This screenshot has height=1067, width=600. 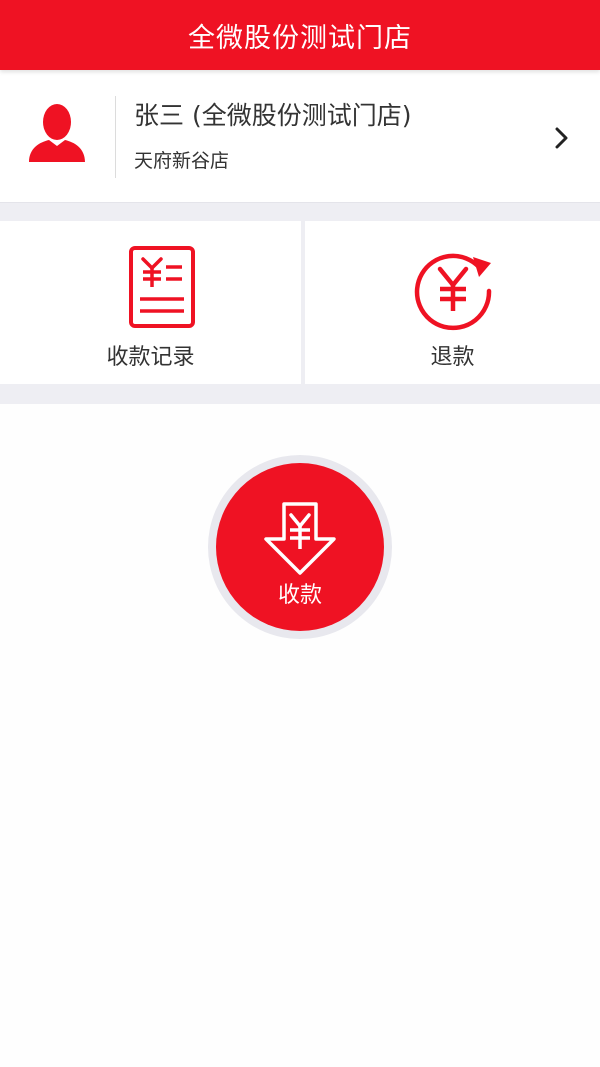 I want to click on refund-label: 退款, so click(x=452, y=357).